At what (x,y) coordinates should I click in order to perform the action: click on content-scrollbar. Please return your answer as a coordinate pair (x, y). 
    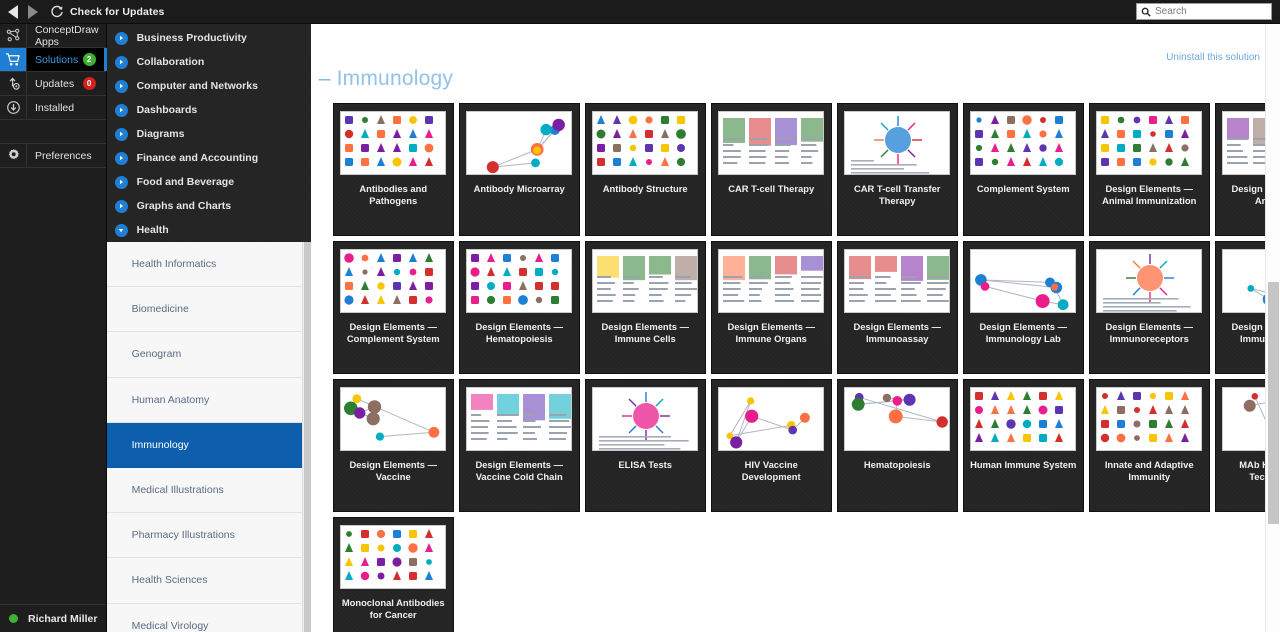
    Looking at the image, I should click on (1272, 328).